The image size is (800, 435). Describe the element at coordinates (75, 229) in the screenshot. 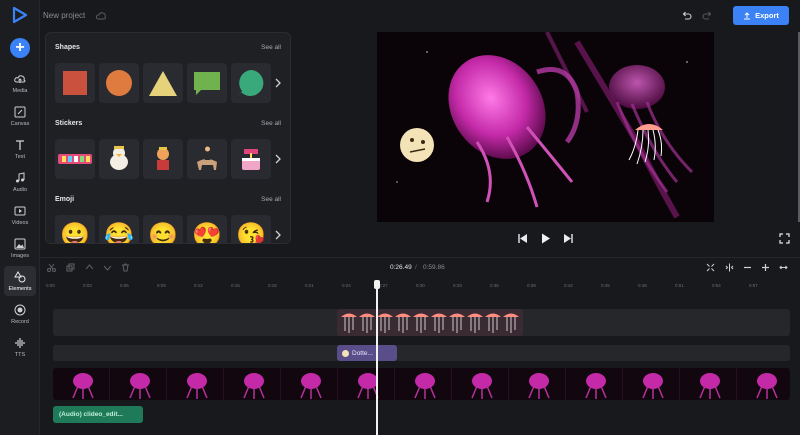

I see `emoji-grinning-tile: 😀` at that location.